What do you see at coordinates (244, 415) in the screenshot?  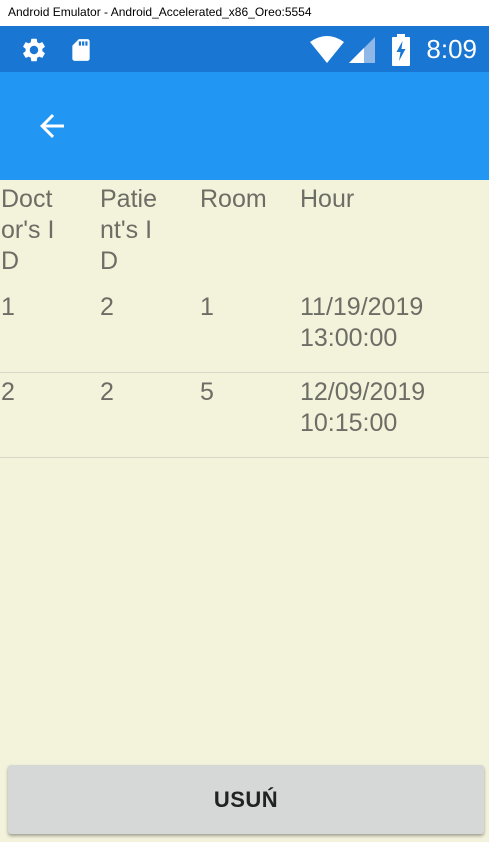 I see `table-row: 2 2 5 12/09/2019 10:15:00` at bounding box center [244, 415].